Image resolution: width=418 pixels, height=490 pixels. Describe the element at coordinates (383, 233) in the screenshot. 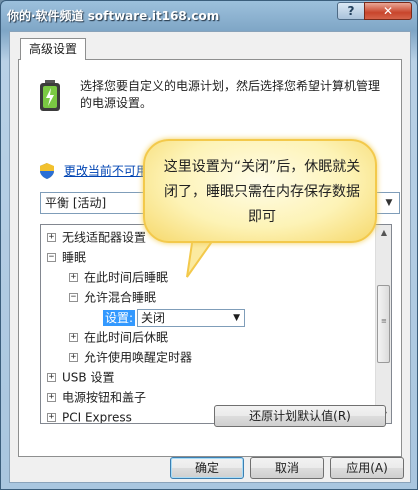

I see `scroll-up-icon: ▲` at that location.